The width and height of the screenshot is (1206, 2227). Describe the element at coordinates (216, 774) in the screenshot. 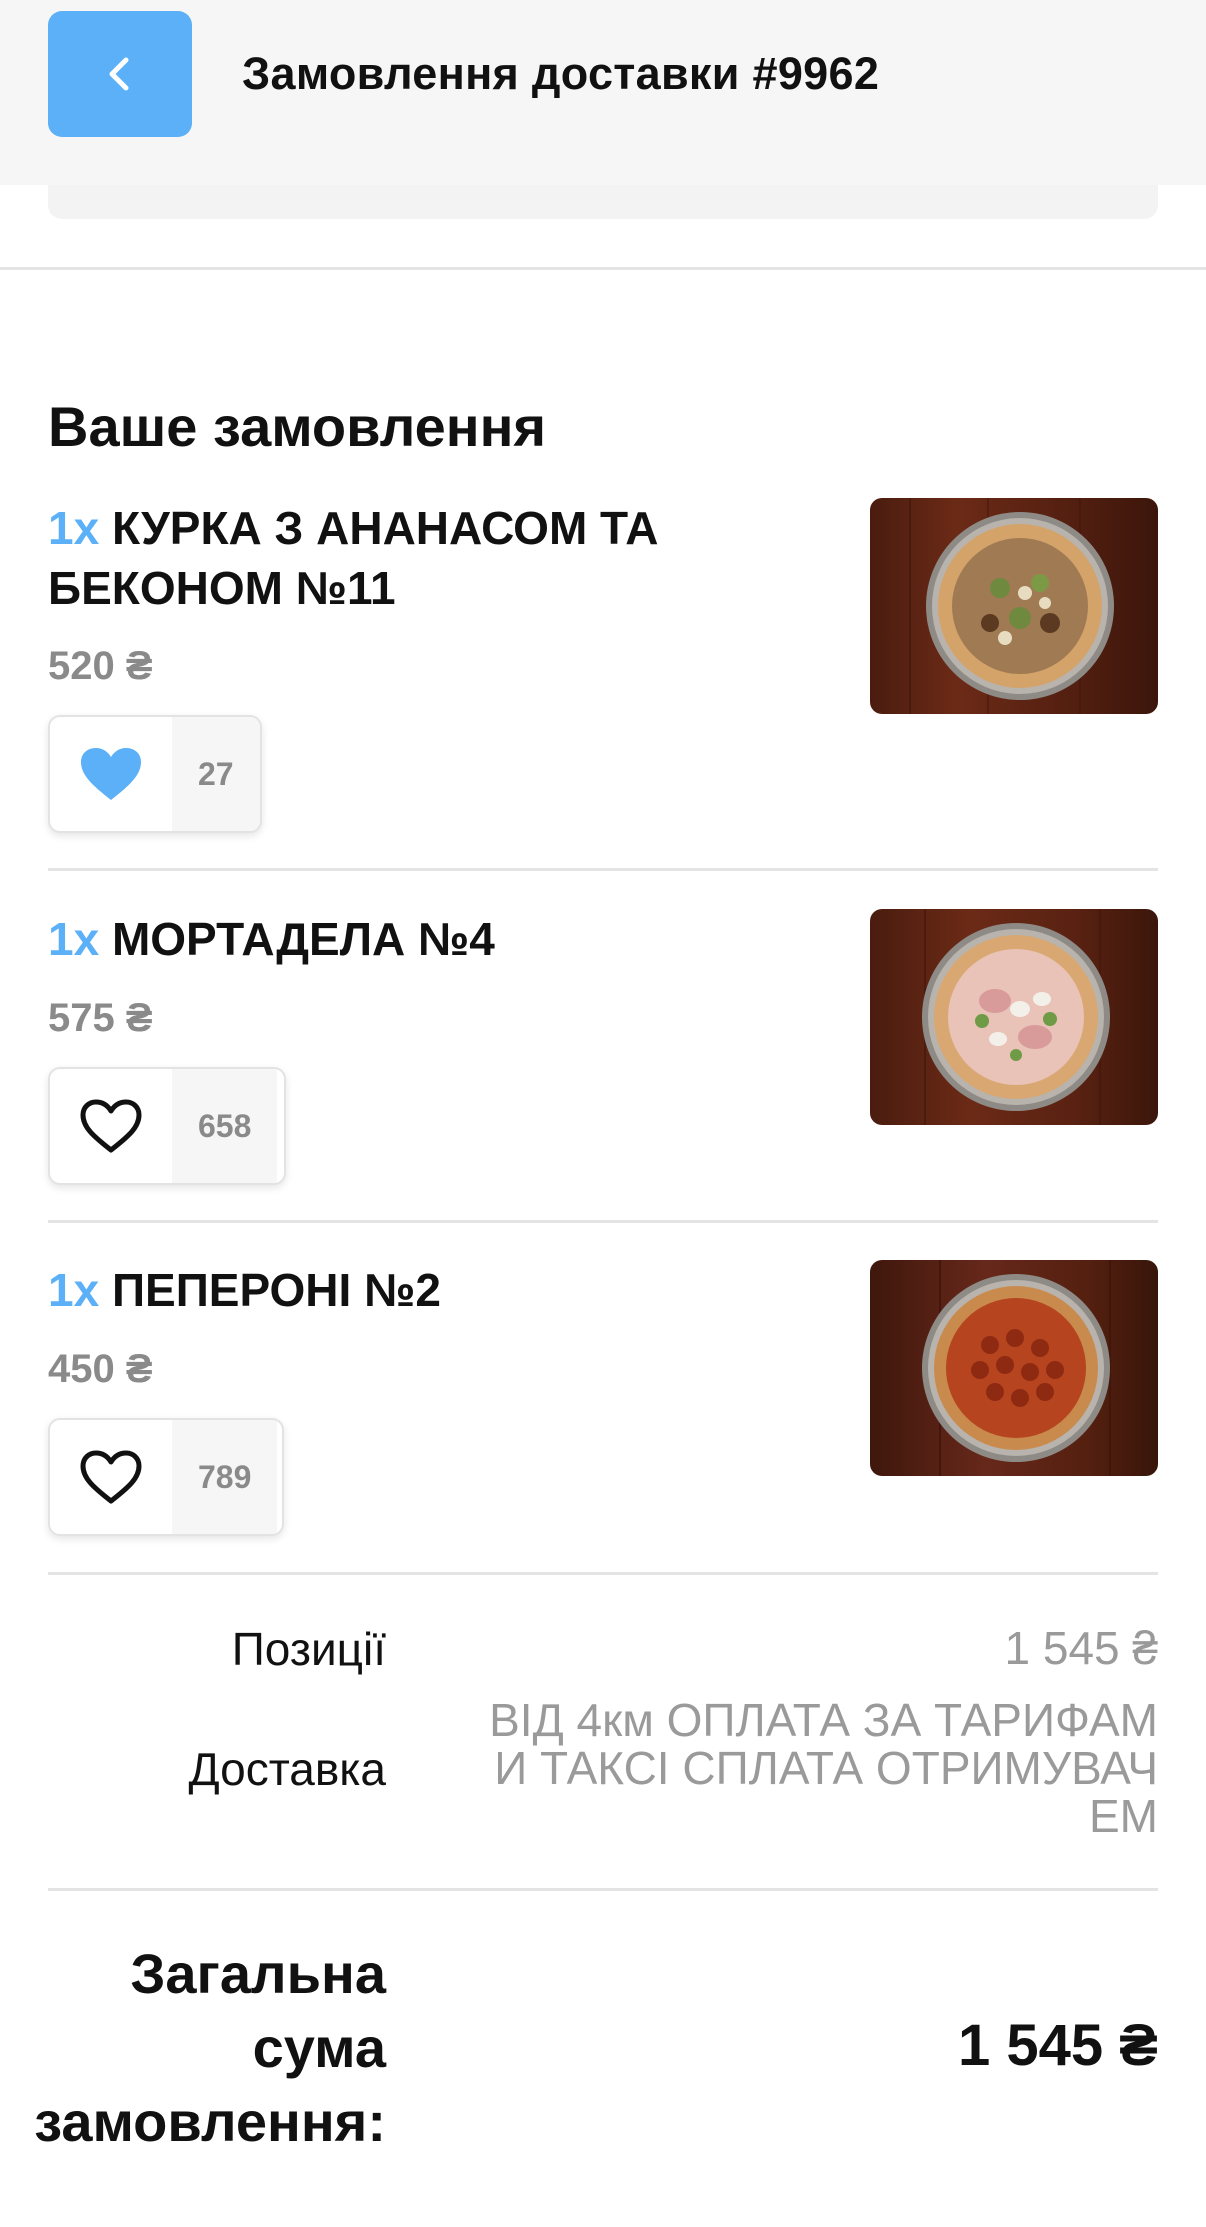

I see `like-count: 27` at that location.